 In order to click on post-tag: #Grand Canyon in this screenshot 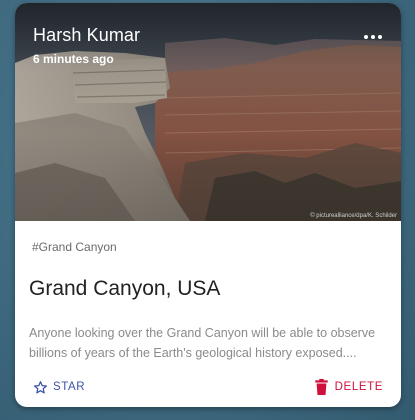, I will do `click(74, 247)`.